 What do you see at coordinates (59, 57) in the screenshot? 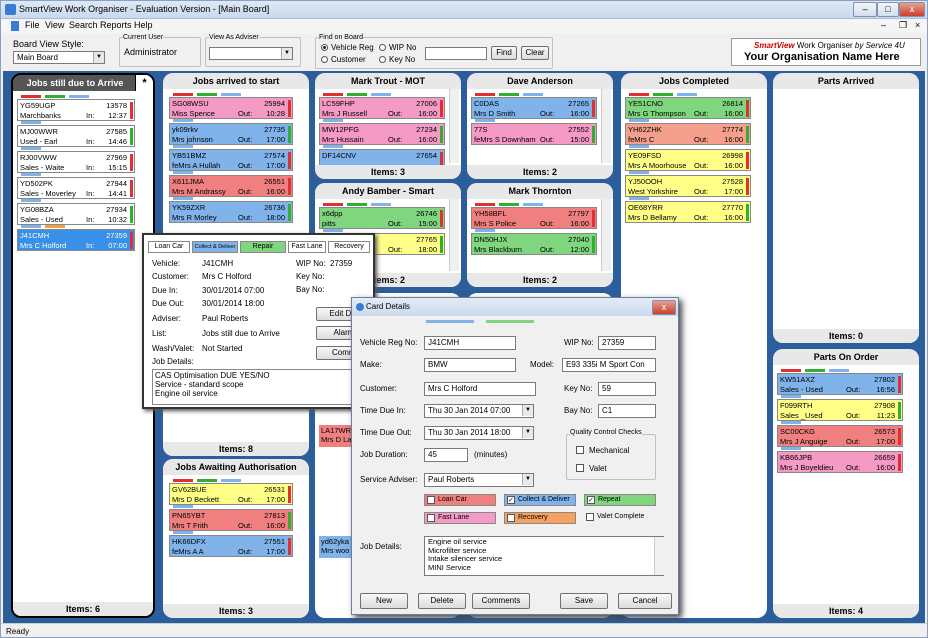
I see `board-view-select: Main Board ▼` at bounding box center [59, 57].